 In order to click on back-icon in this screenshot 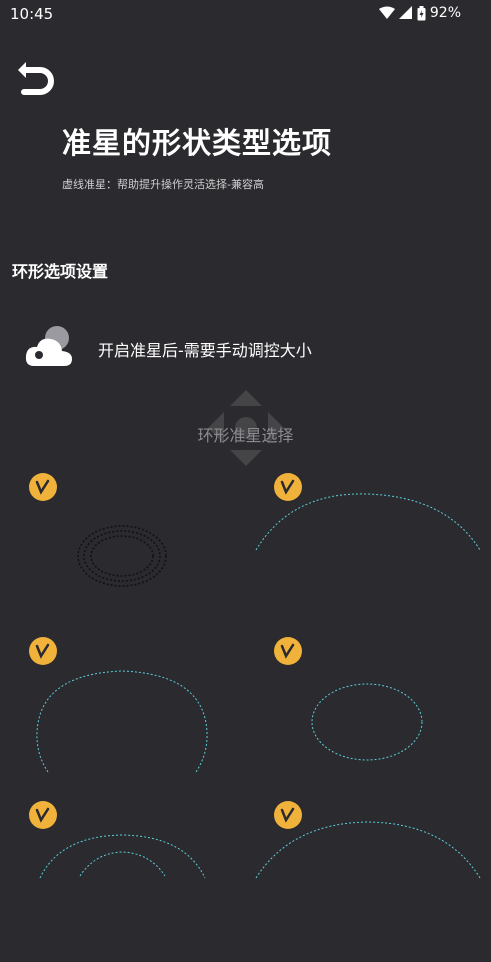, I will do `click(36, 78)`.